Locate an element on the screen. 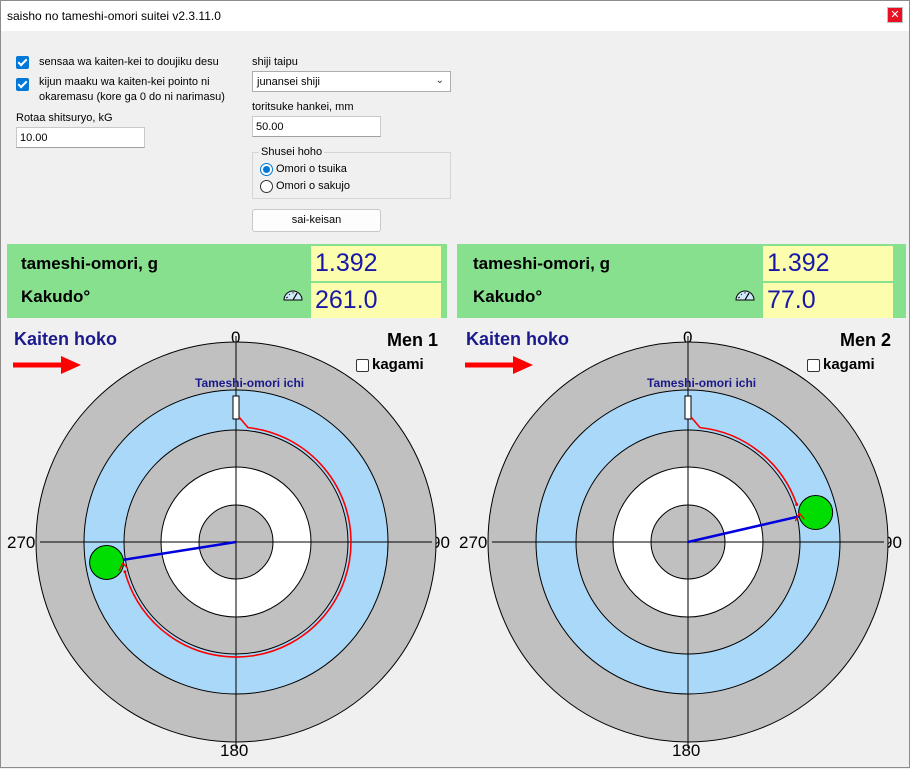  add-weight-label: Omori o tsuika is located at coordinates (311, 169).